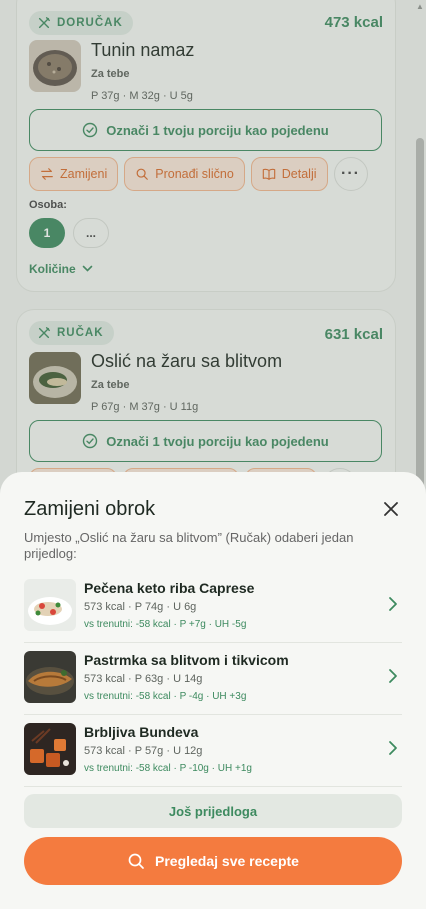 The image size is (426, 909). I want to click on close-icon, so click(391, 509).